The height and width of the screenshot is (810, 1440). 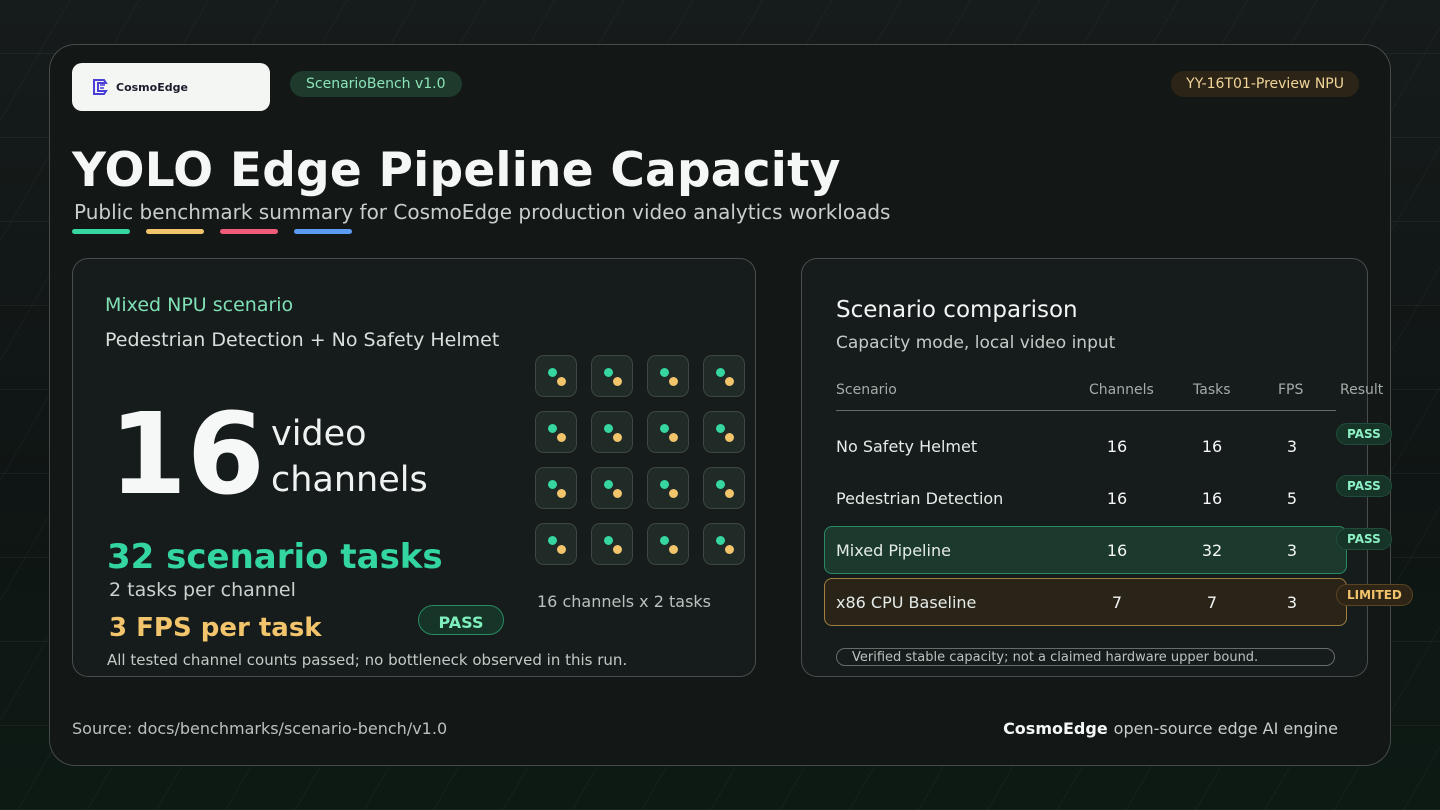 What do you see at coordinates (456, 170) in the screenshot?
I see `page-title: YOLO Edge Pipeline Capacity` at bounding box center [456, 170].